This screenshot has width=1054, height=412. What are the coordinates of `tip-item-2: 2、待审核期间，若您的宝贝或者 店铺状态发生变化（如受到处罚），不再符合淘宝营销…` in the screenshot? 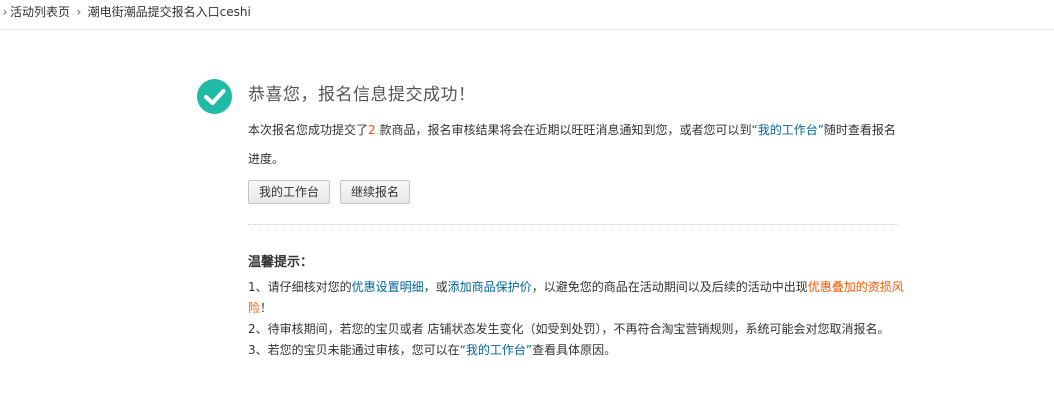 It's located at (569, 329).